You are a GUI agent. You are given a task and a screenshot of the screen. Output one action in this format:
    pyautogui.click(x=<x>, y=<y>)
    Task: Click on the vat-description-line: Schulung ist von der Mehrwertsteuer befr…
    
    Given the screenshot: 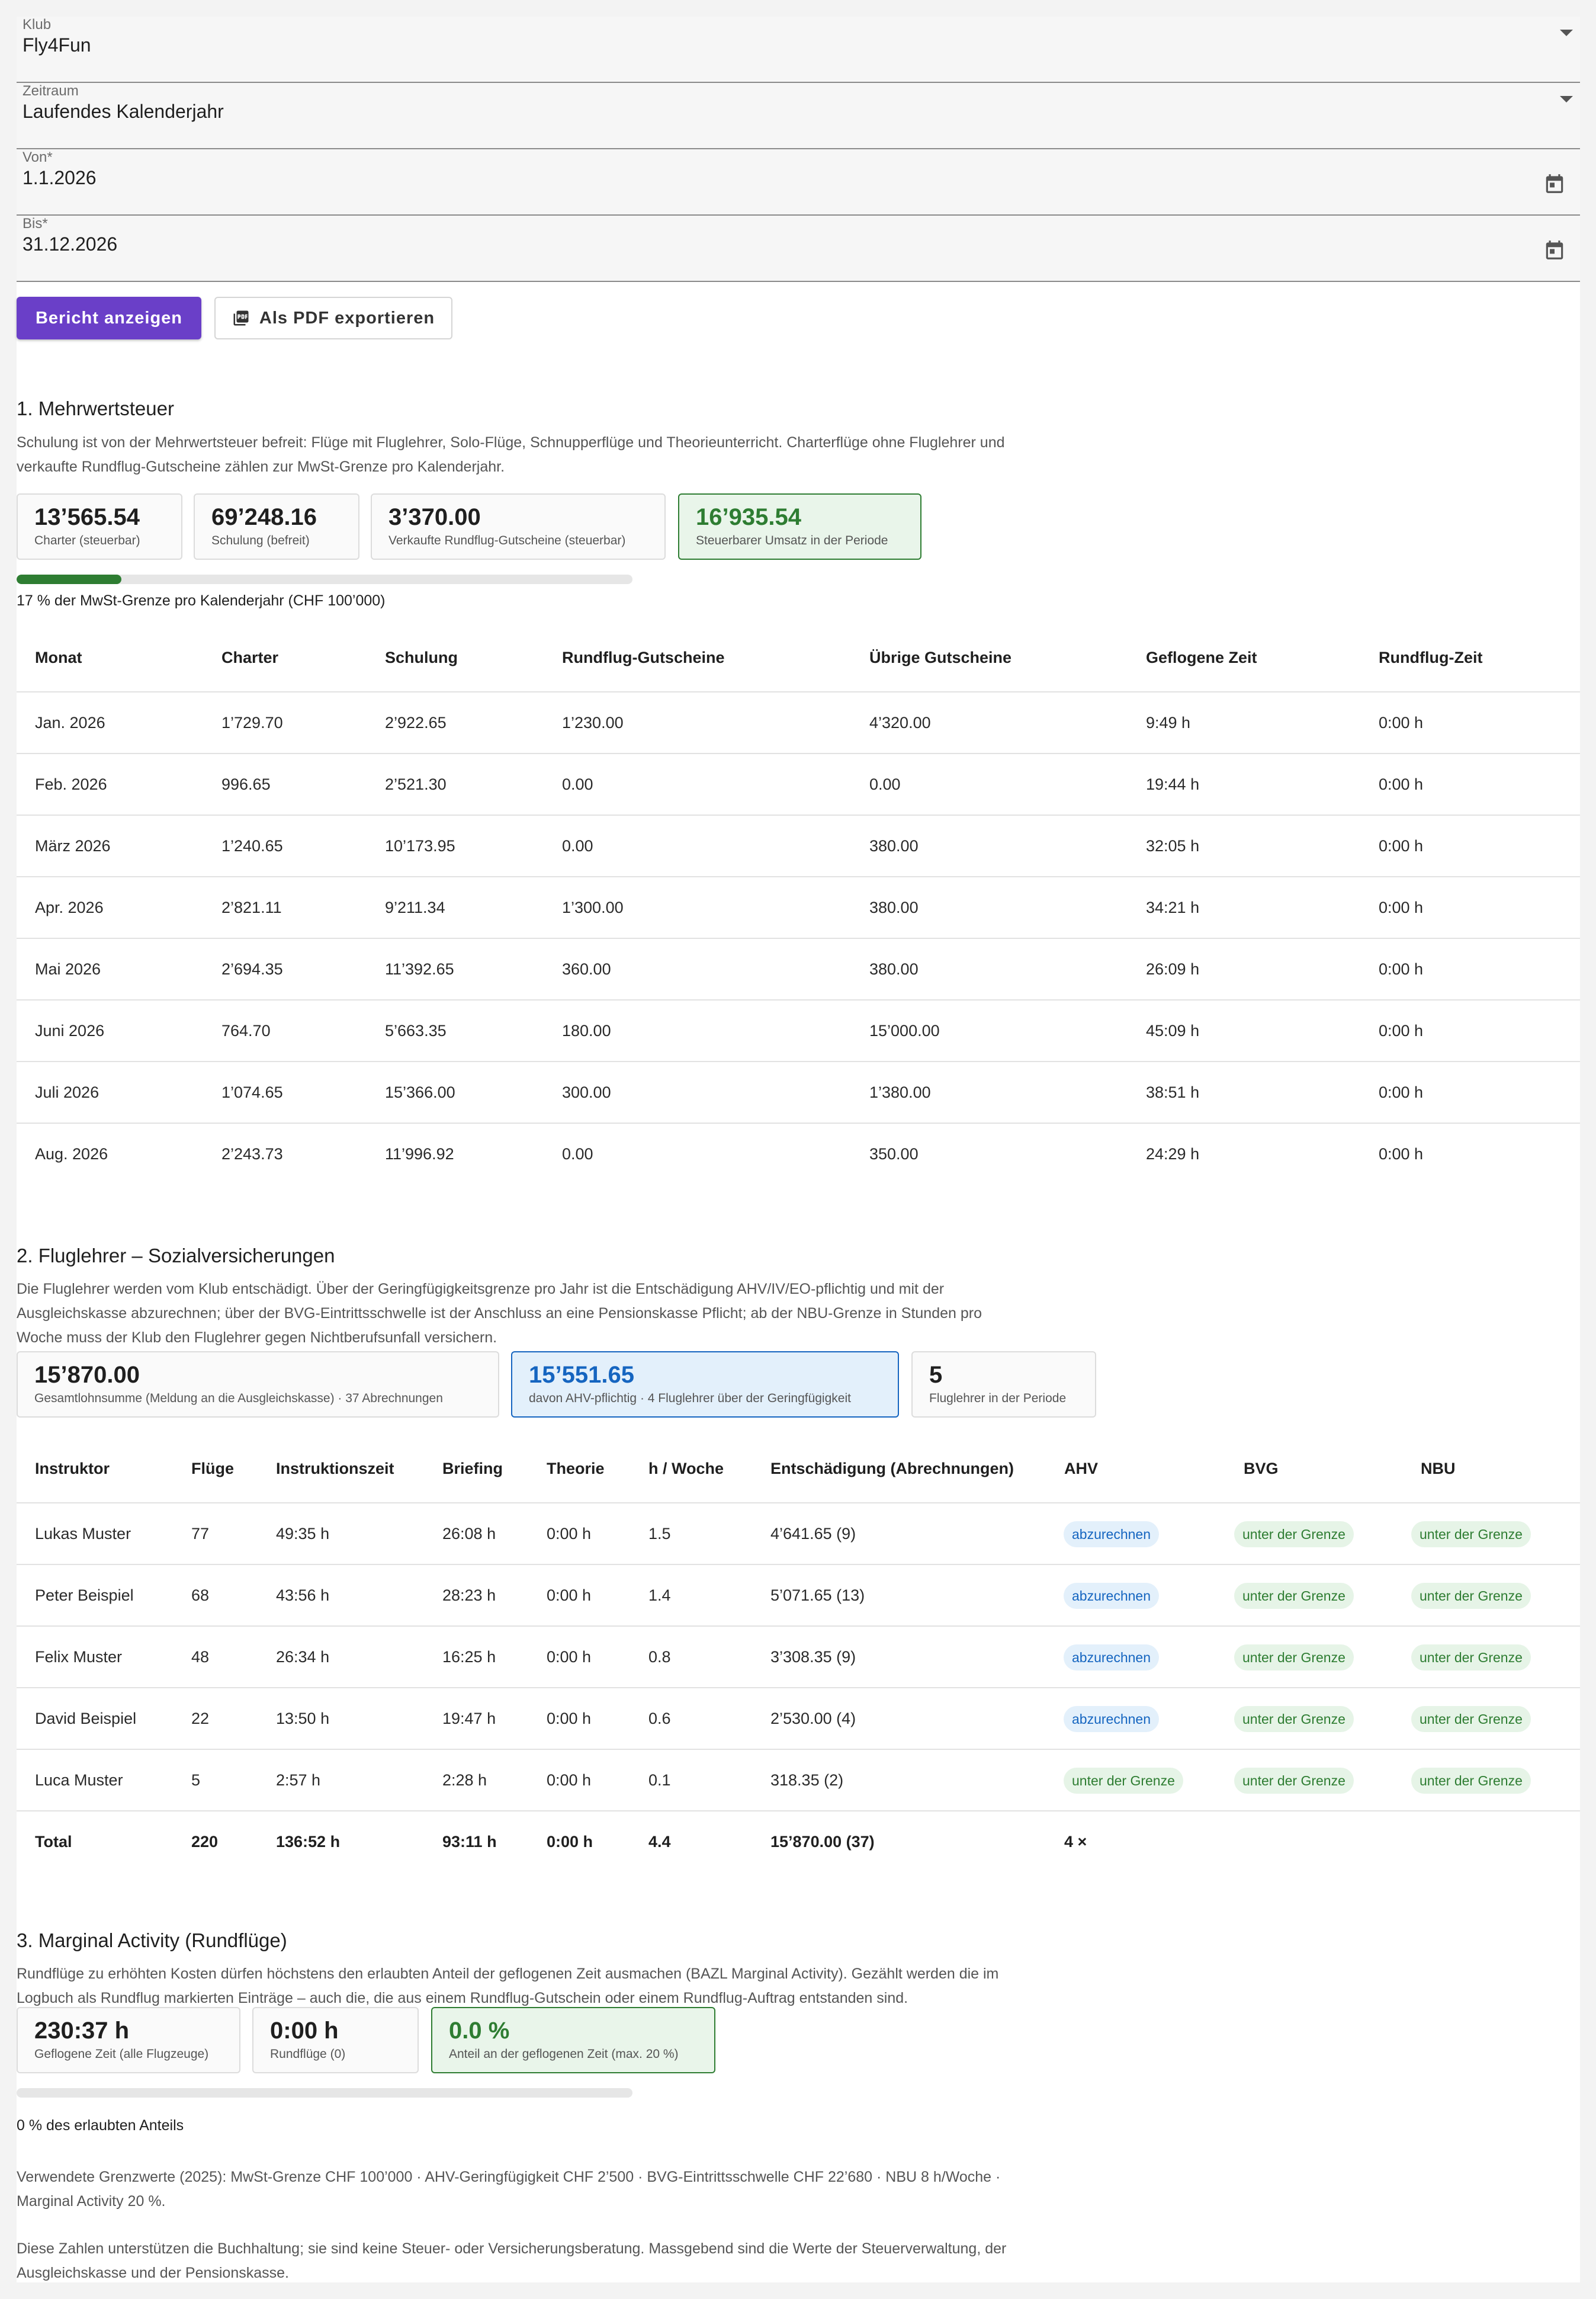 What is the action you would take?
    pyautogui.click(x=511, y=442)
    